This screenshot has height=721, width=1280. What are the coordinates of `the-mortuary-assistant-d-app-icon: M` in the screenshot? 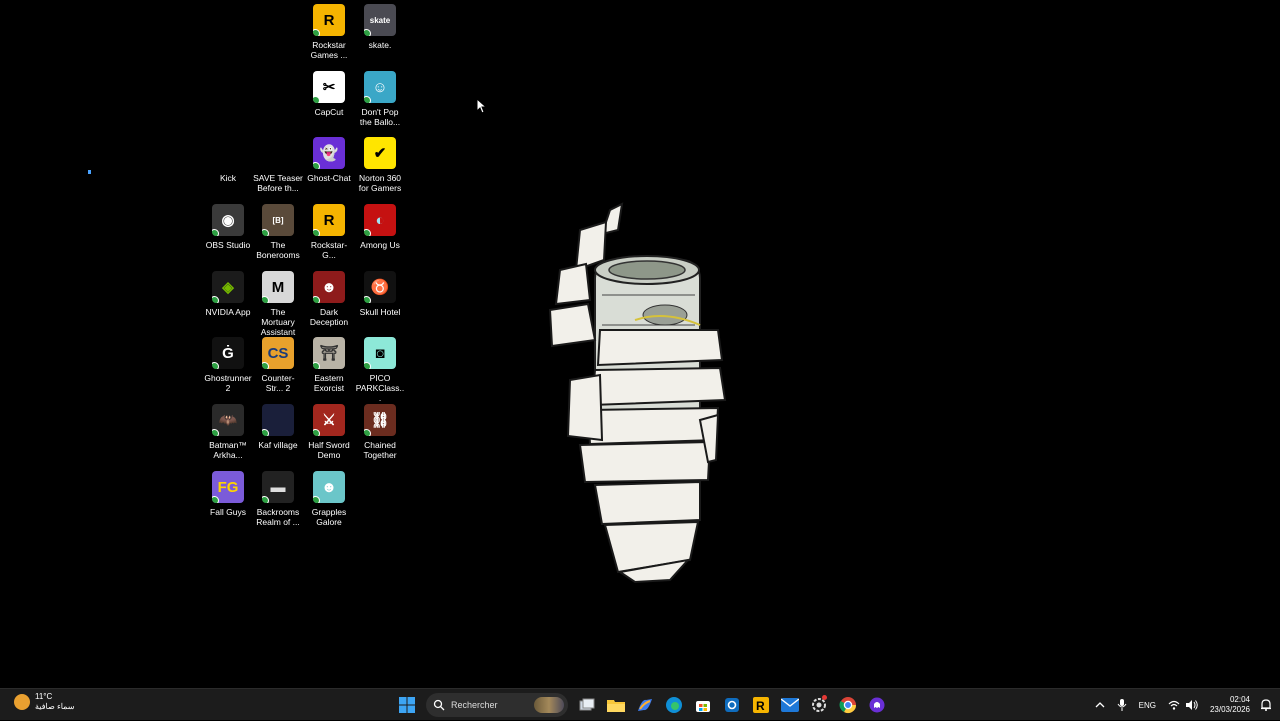 It's located at (278, 287).